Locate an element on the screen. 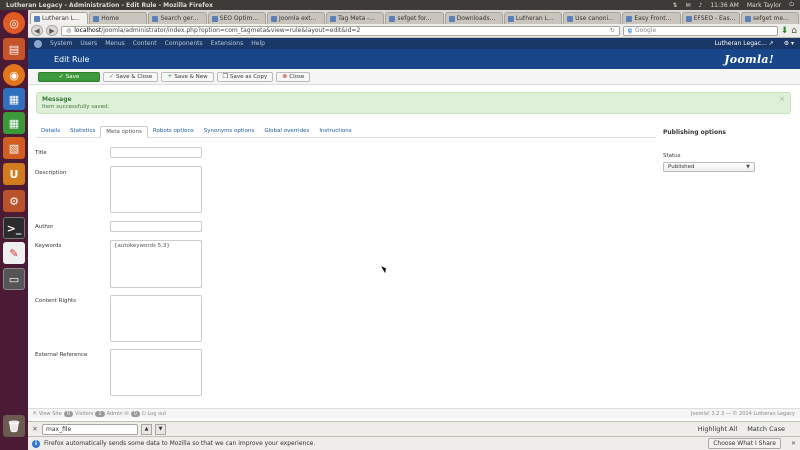 The image size is (800, 450). tab-robots-options: Robots options is located at coordinates (173, 131).